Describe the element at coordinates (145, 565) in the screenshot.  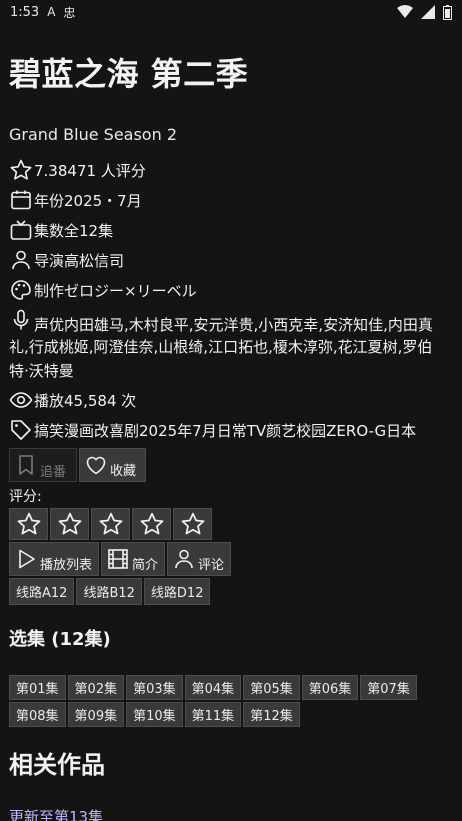
I see `tab-intro-label: 简介` at that location.